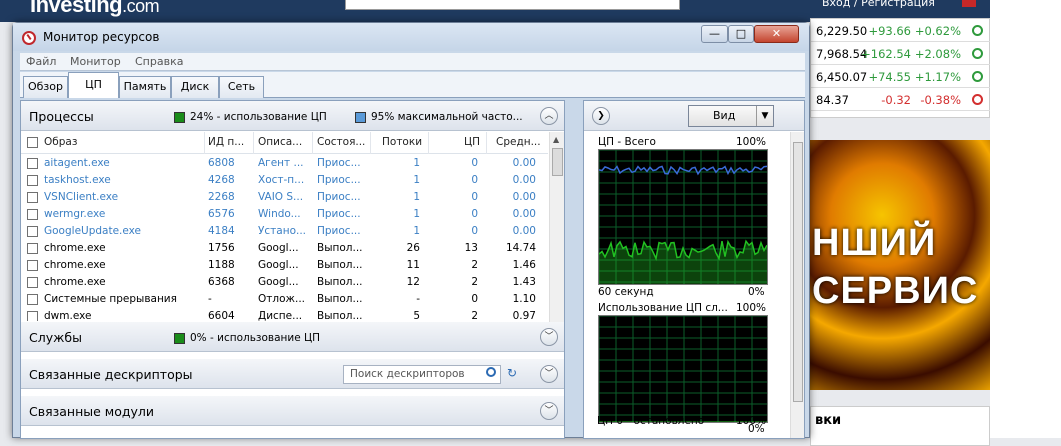 The image size is (1061, 446). What do you see at coordinates (284, 180) in the screenshot?
I see `table-row: taskhost.exe 4268 Хост-п... Приос... 1 0 0.00` at bounding box center [284, 180].